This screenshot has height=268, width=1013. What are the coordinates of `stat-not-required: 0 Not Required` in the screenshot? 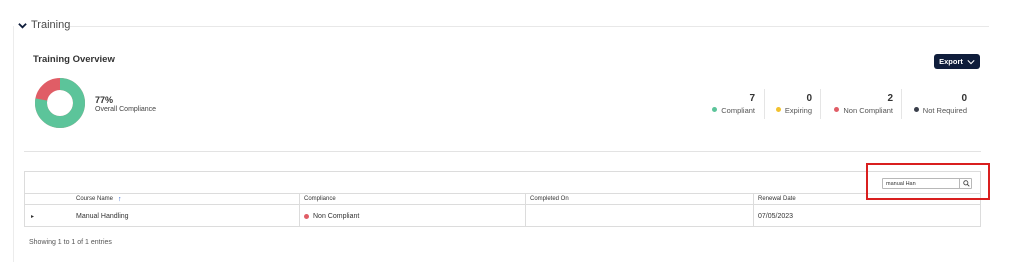 It's located at (935, 106).